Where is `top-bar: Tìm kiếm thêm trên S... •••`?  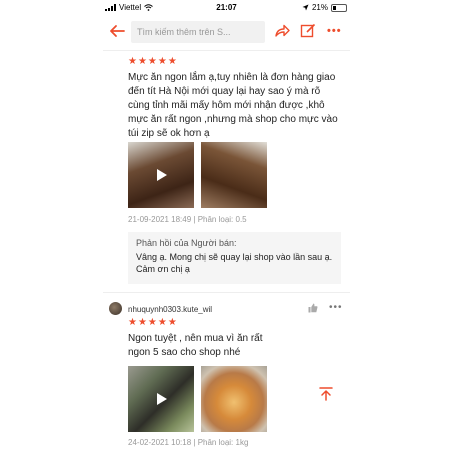
top-bar: Tìm kiếm thêm trên S... ••• is located at coordinates (226, 32).